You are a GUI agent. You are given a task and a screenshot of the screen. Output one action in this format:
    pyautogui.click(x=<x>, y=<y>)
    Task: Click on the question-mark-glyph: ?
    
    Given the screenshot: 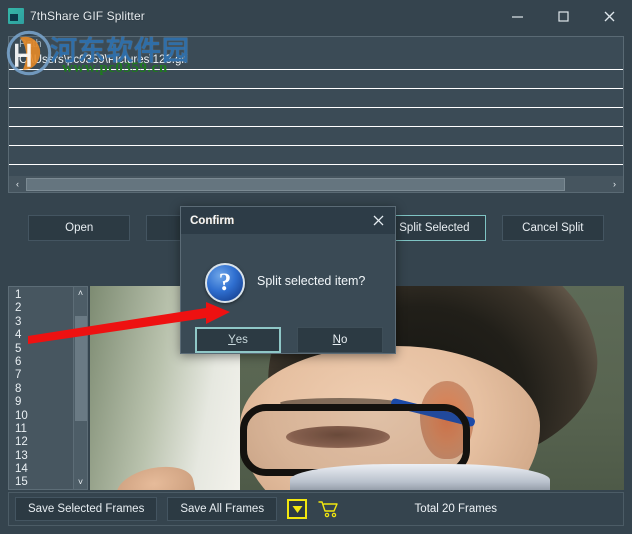 What is the action you would take?
    pyautogui.click(x=225, y=282)
    